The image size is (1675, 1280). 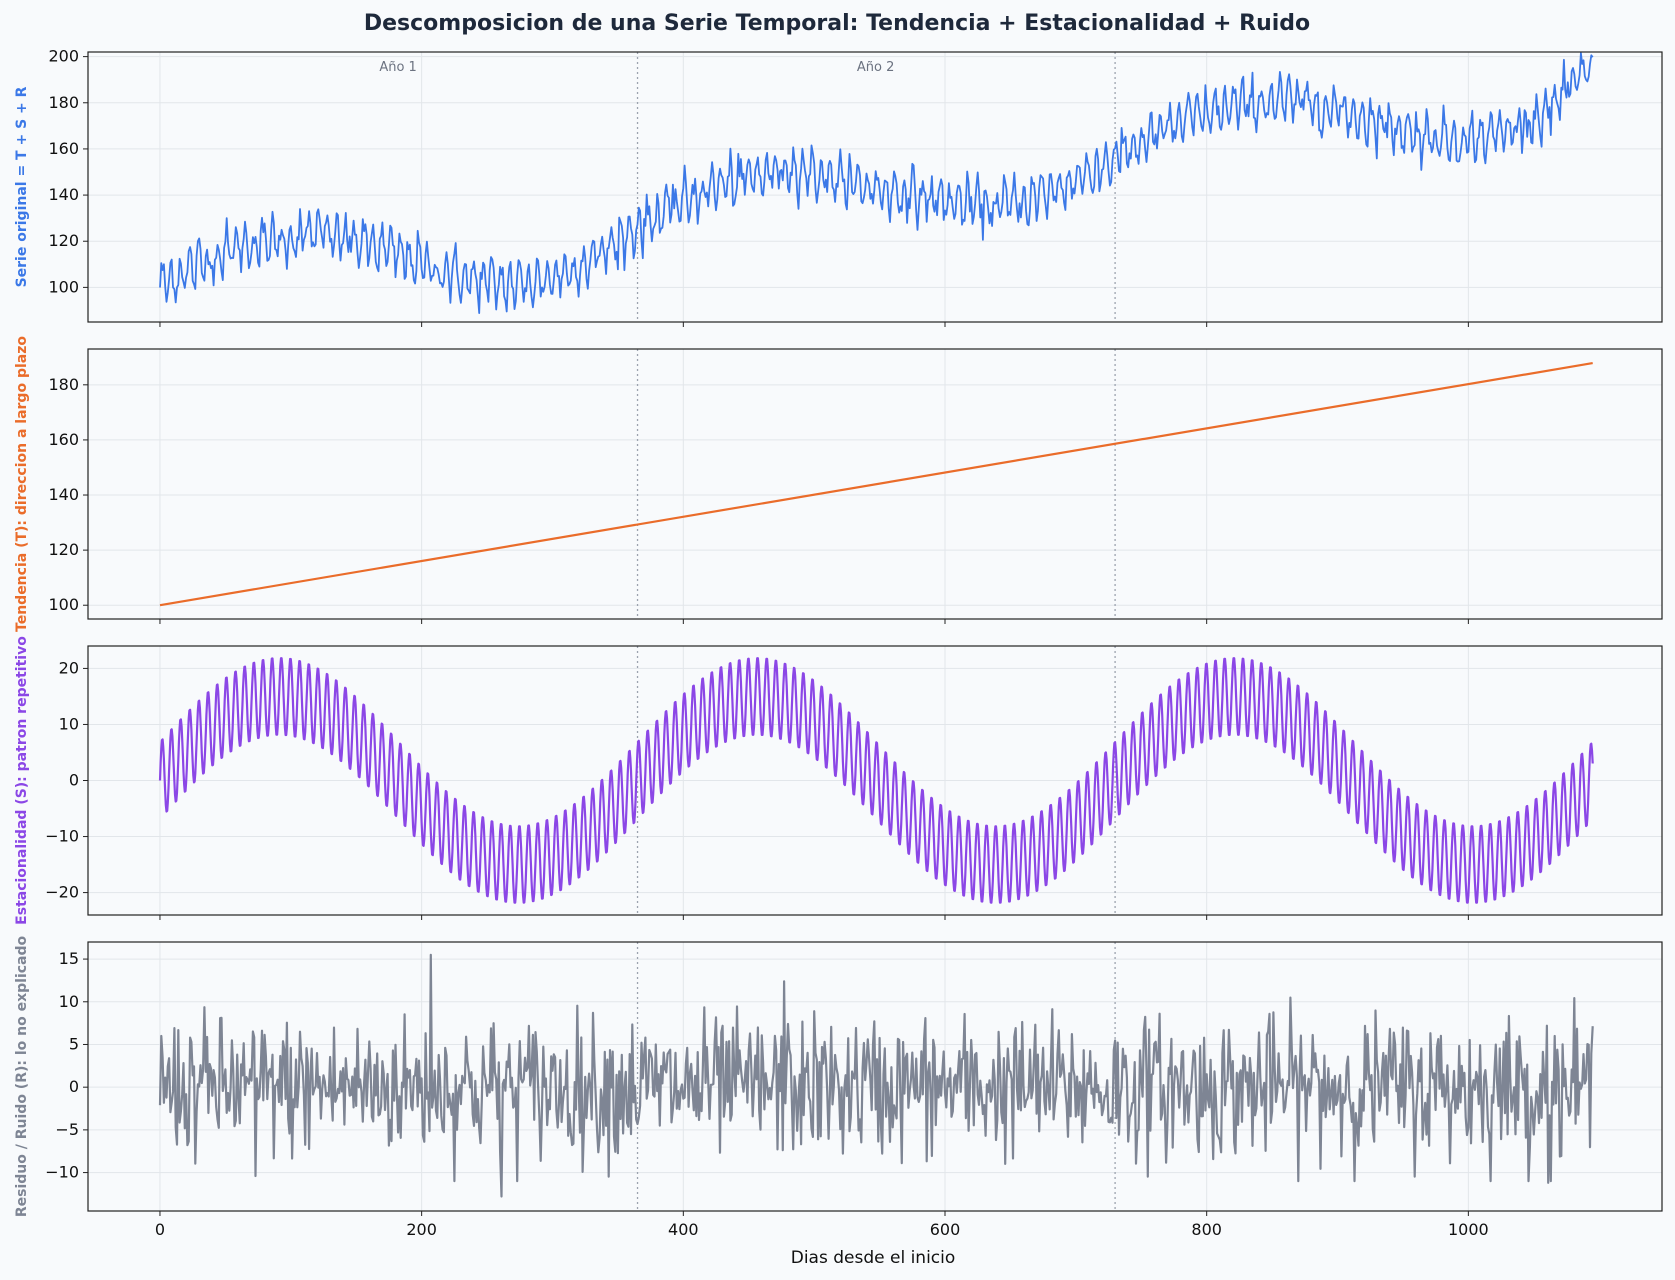 I want to click on x-tick-label: 0, so click(x=160, y=1229).